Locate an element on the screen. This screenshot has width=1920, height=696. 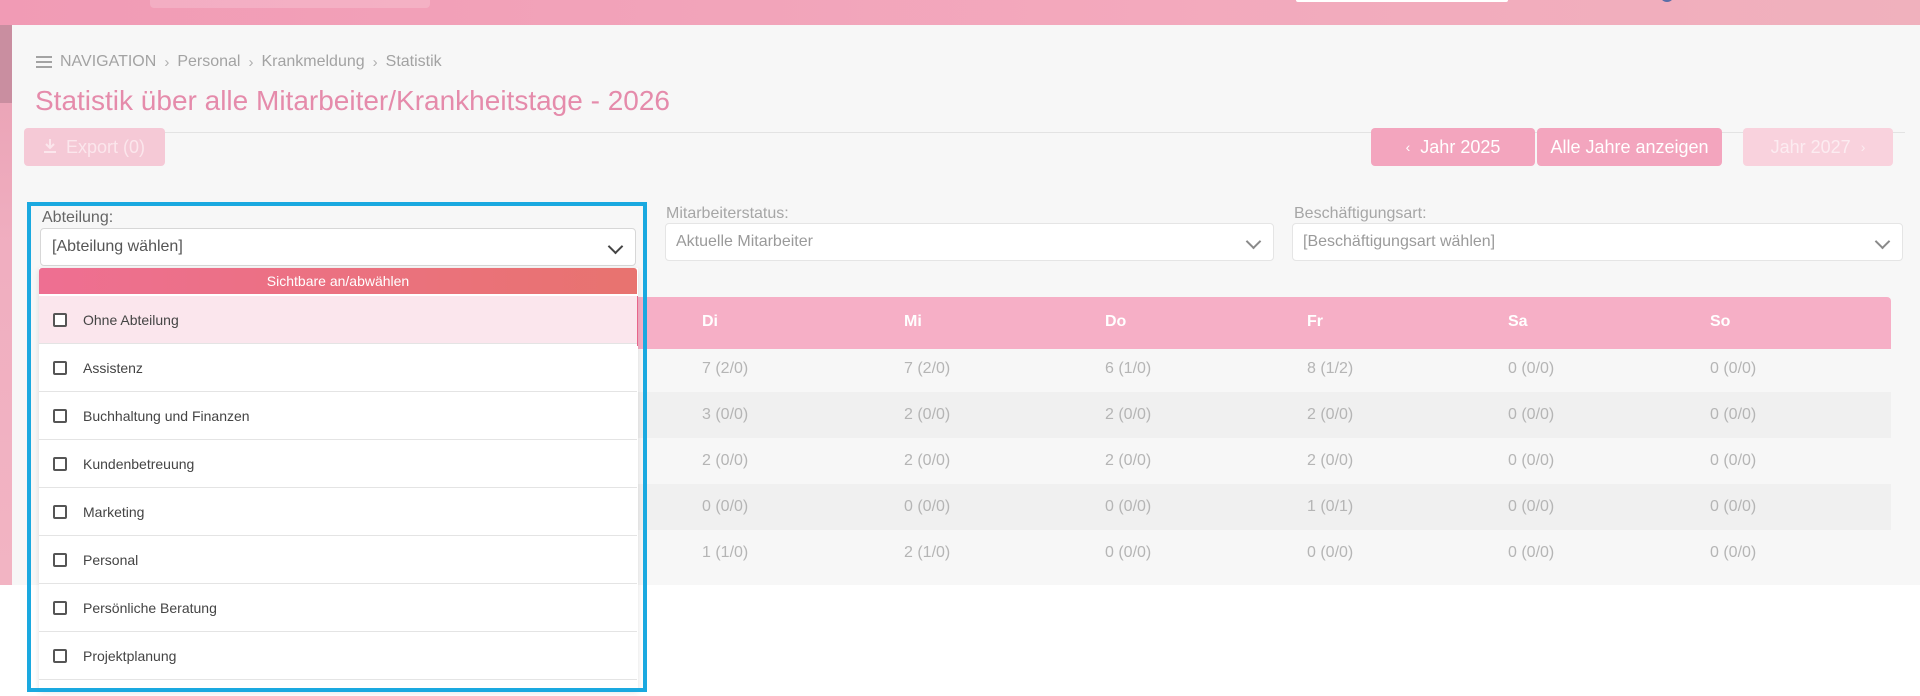
export-button: Export (0) is located at coordinates (94, 147).